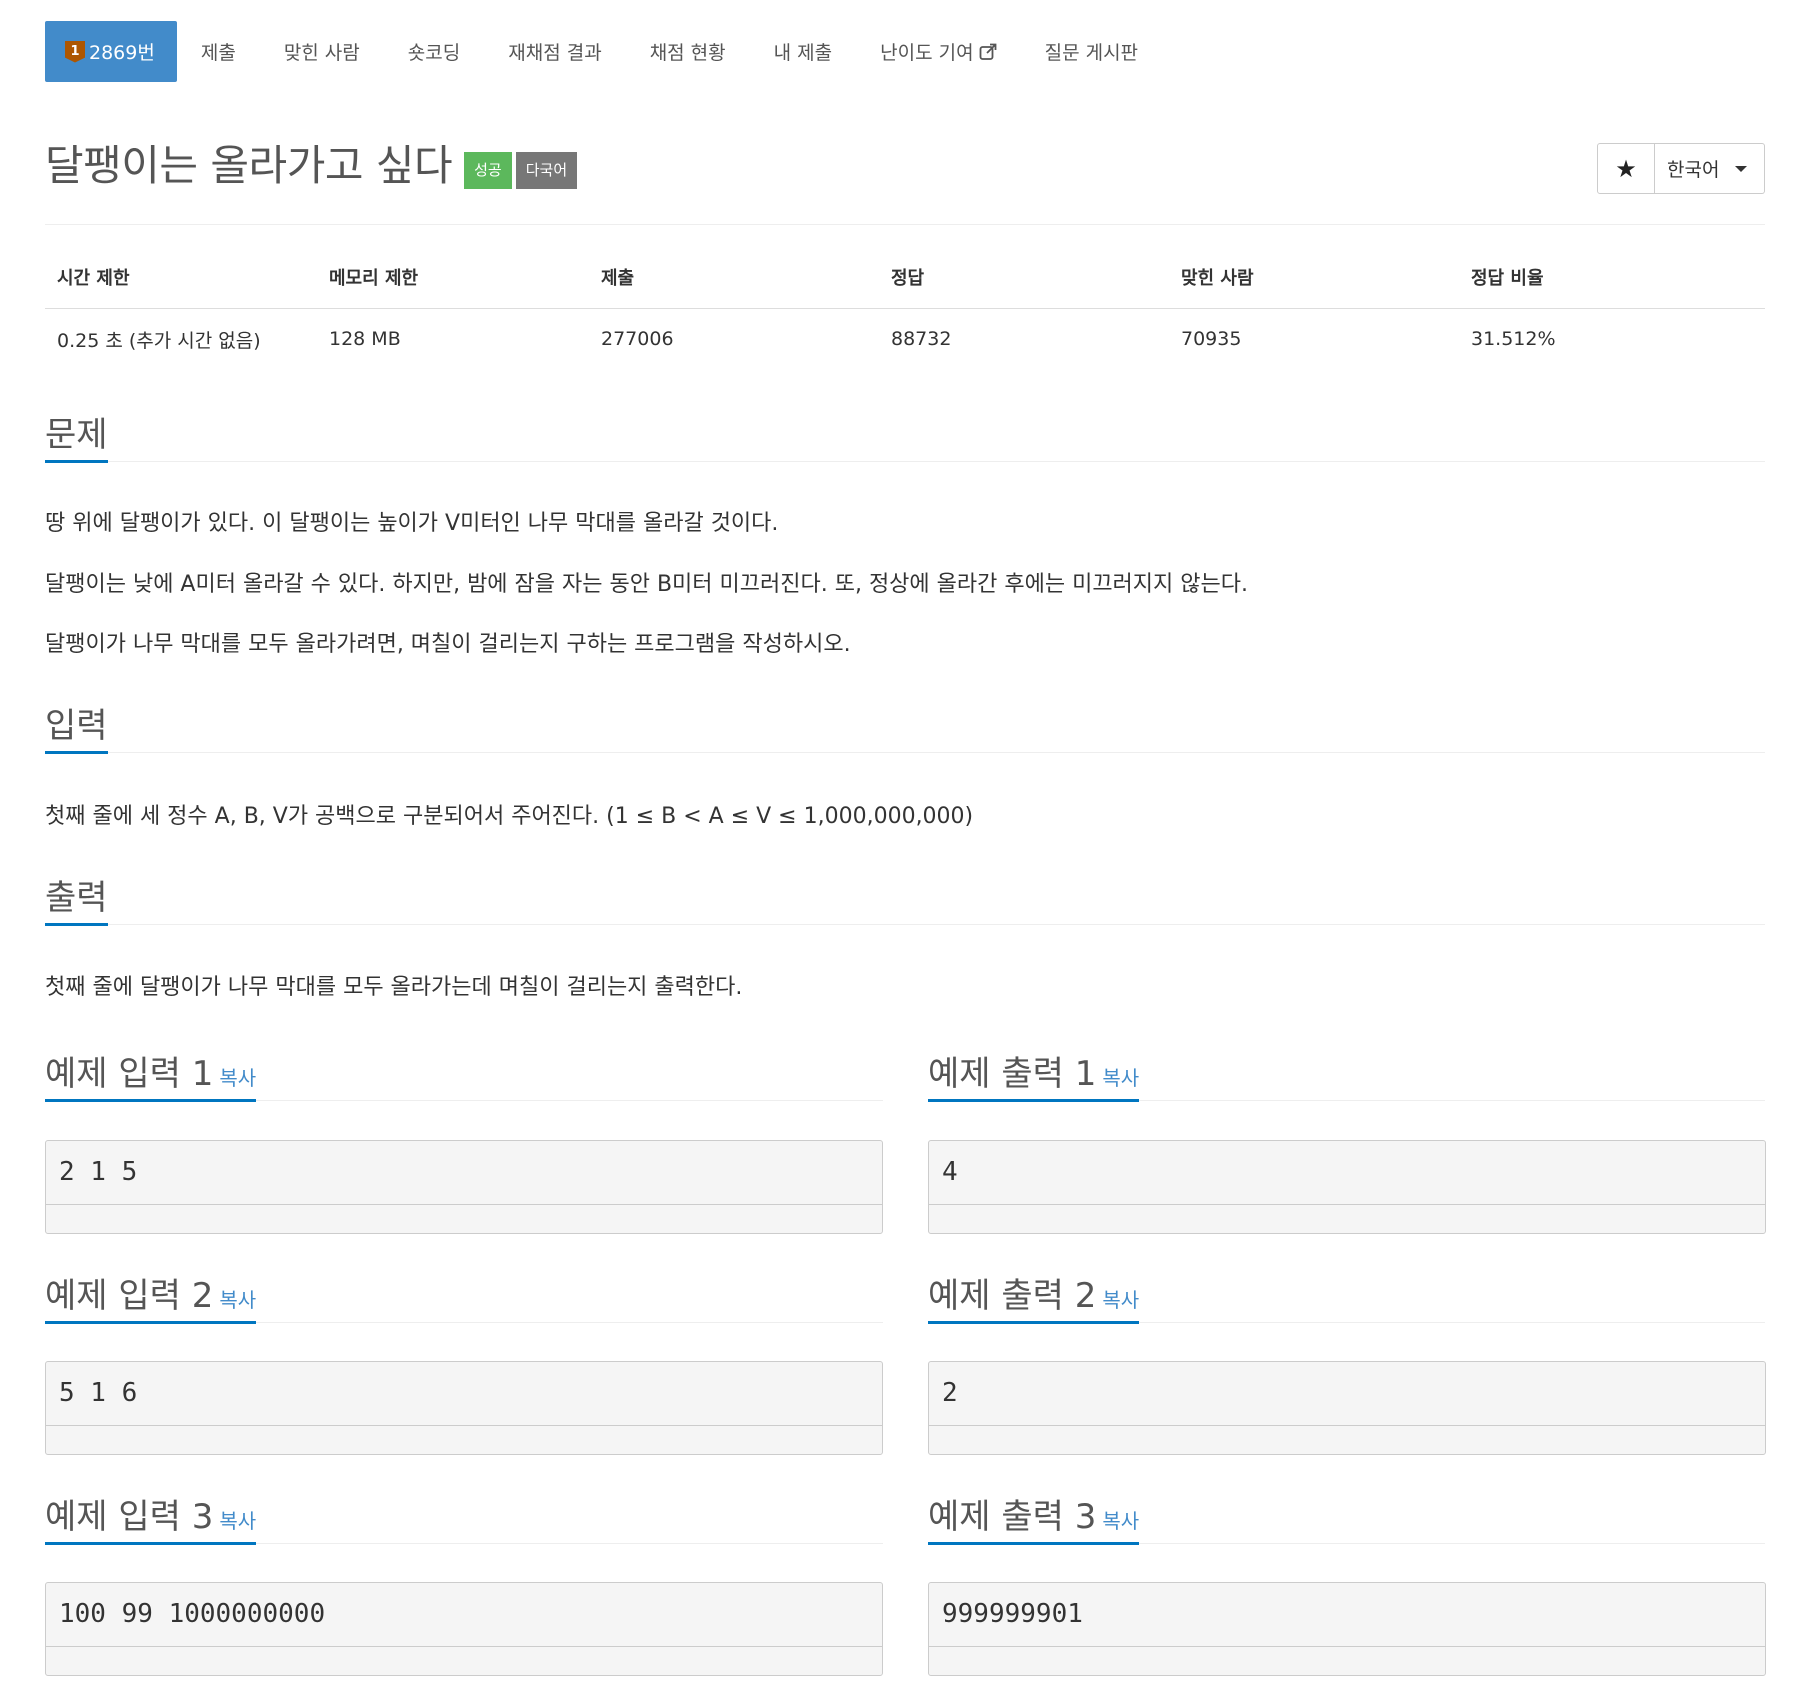 This screenshot has height=1704, width=1810. I want to click on sample-input-3-title: 예제 입력 3, so click(129, 1517).